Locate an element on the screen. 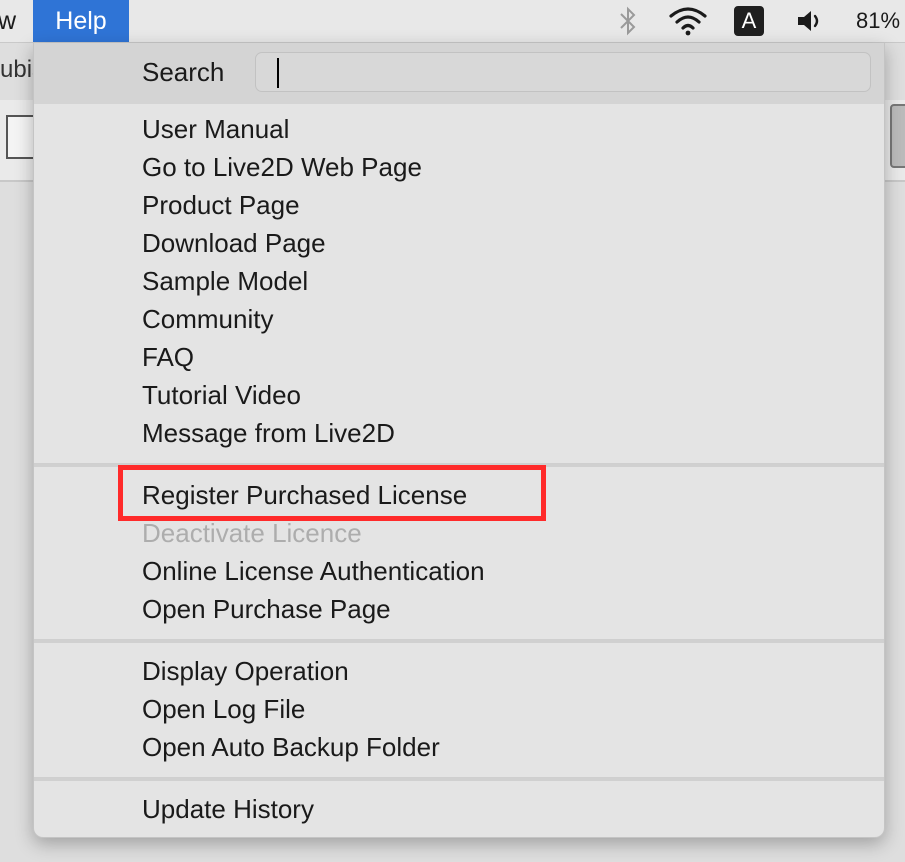  menubar-item-prev: w is located at coordinates (8, 21).